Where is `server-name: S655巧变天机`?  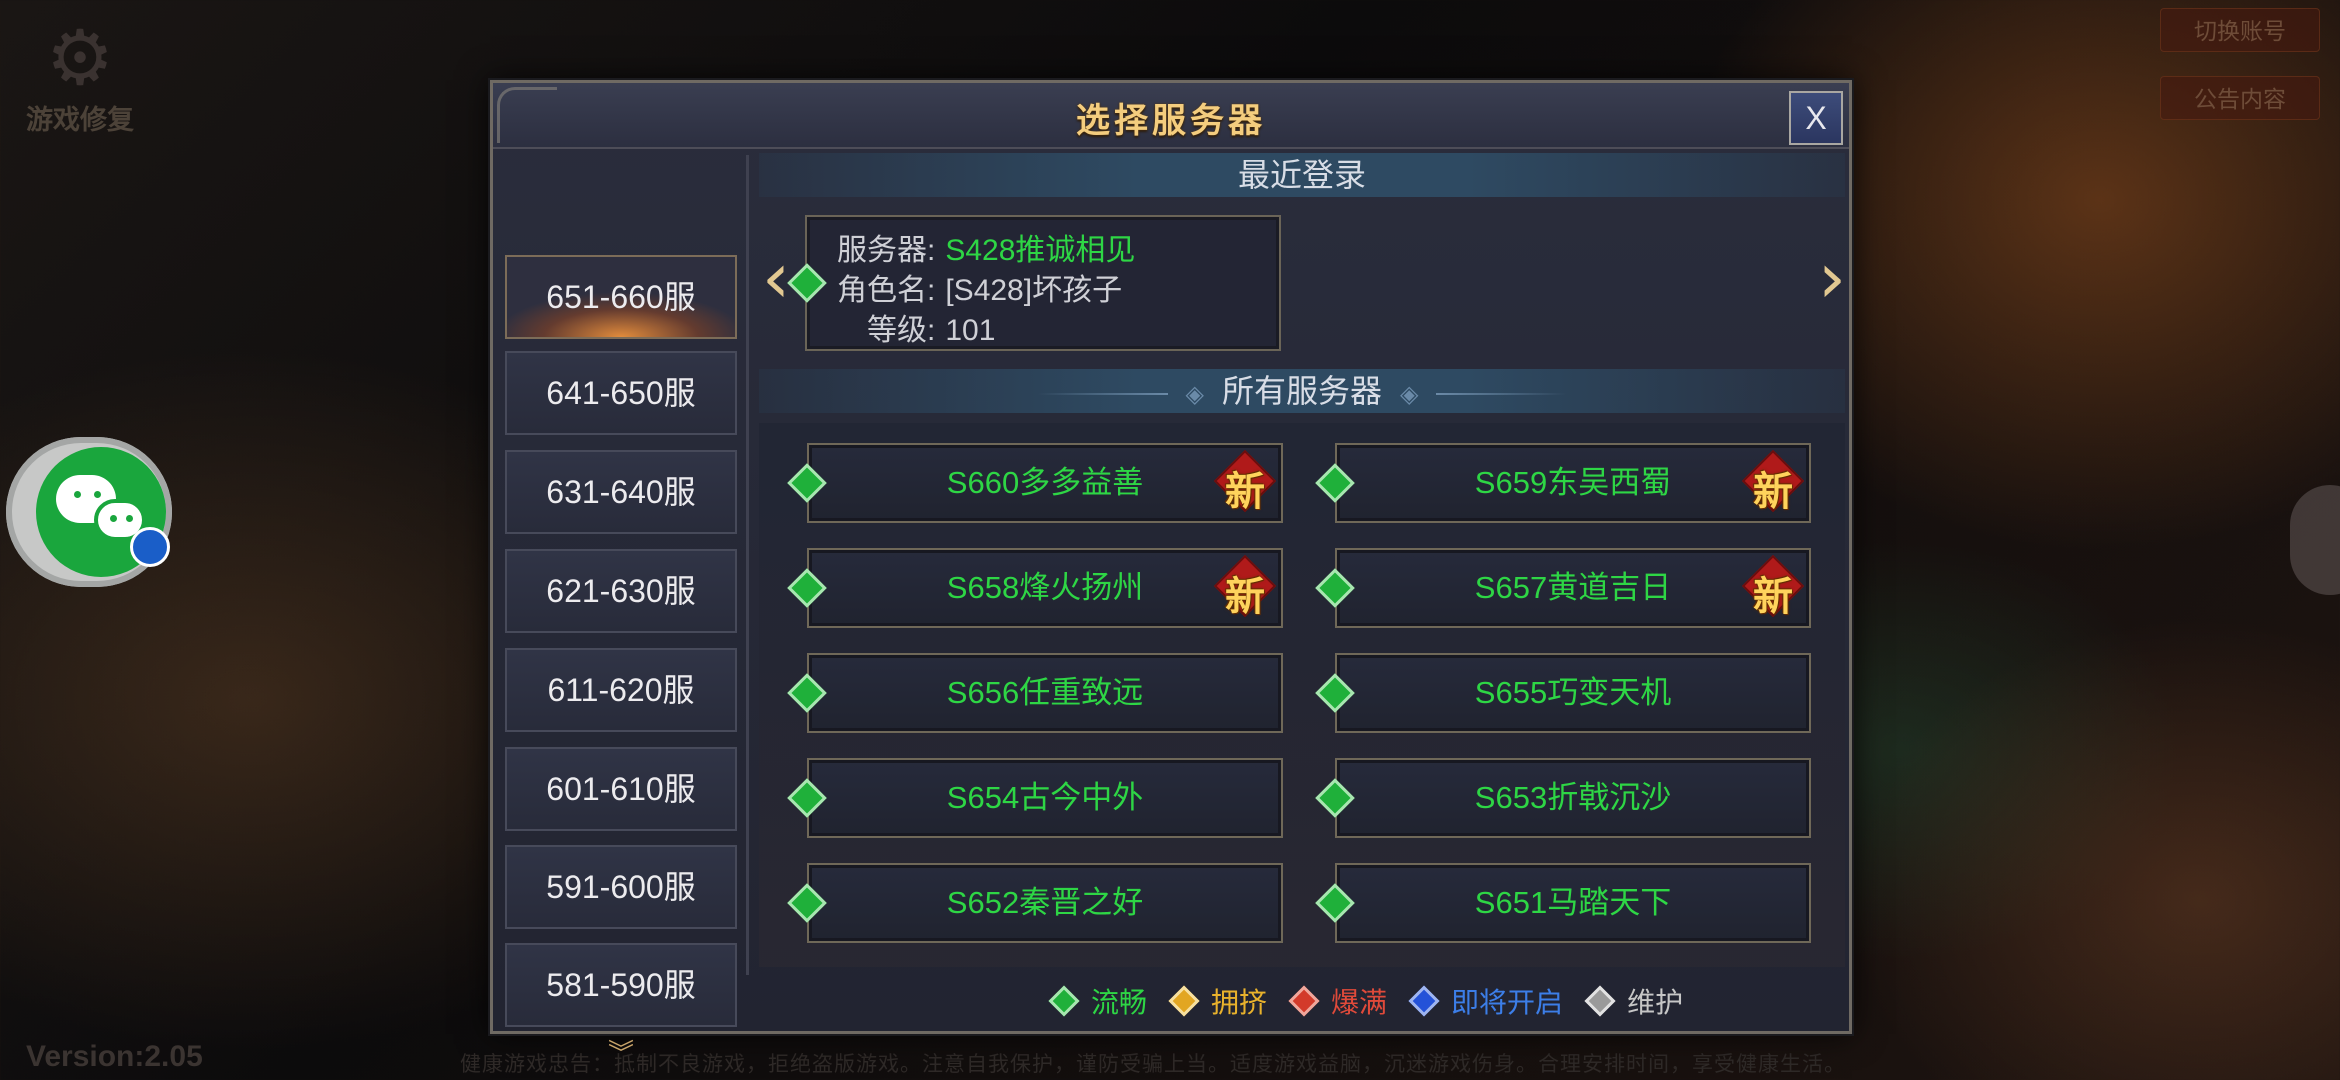
server-name: S655巧变天机 is located at coordinates (1573, 692).